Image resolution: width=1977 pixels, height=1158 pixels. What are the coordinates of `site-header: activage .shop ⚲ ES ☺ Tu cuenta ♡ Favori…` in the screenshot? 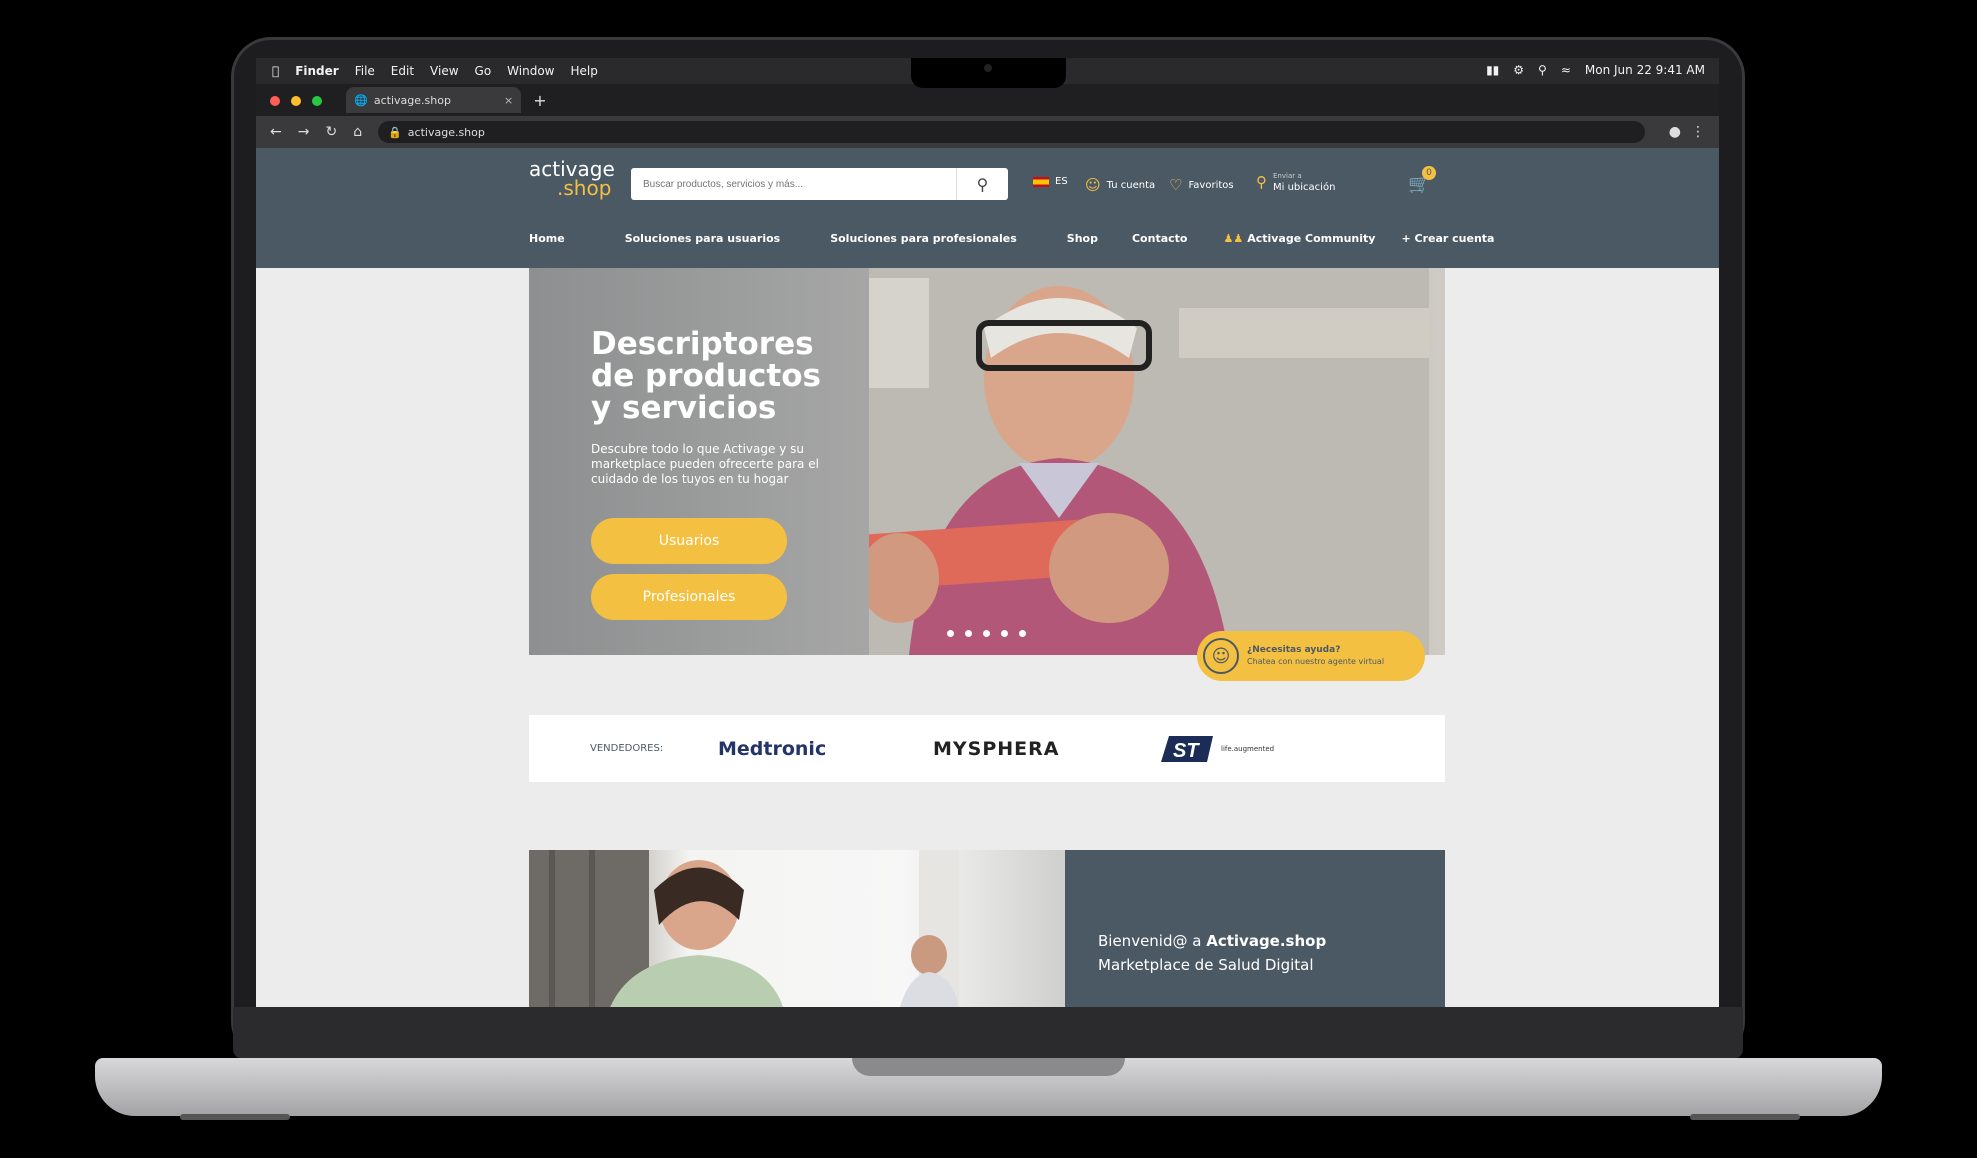 It's located at (987, 208).